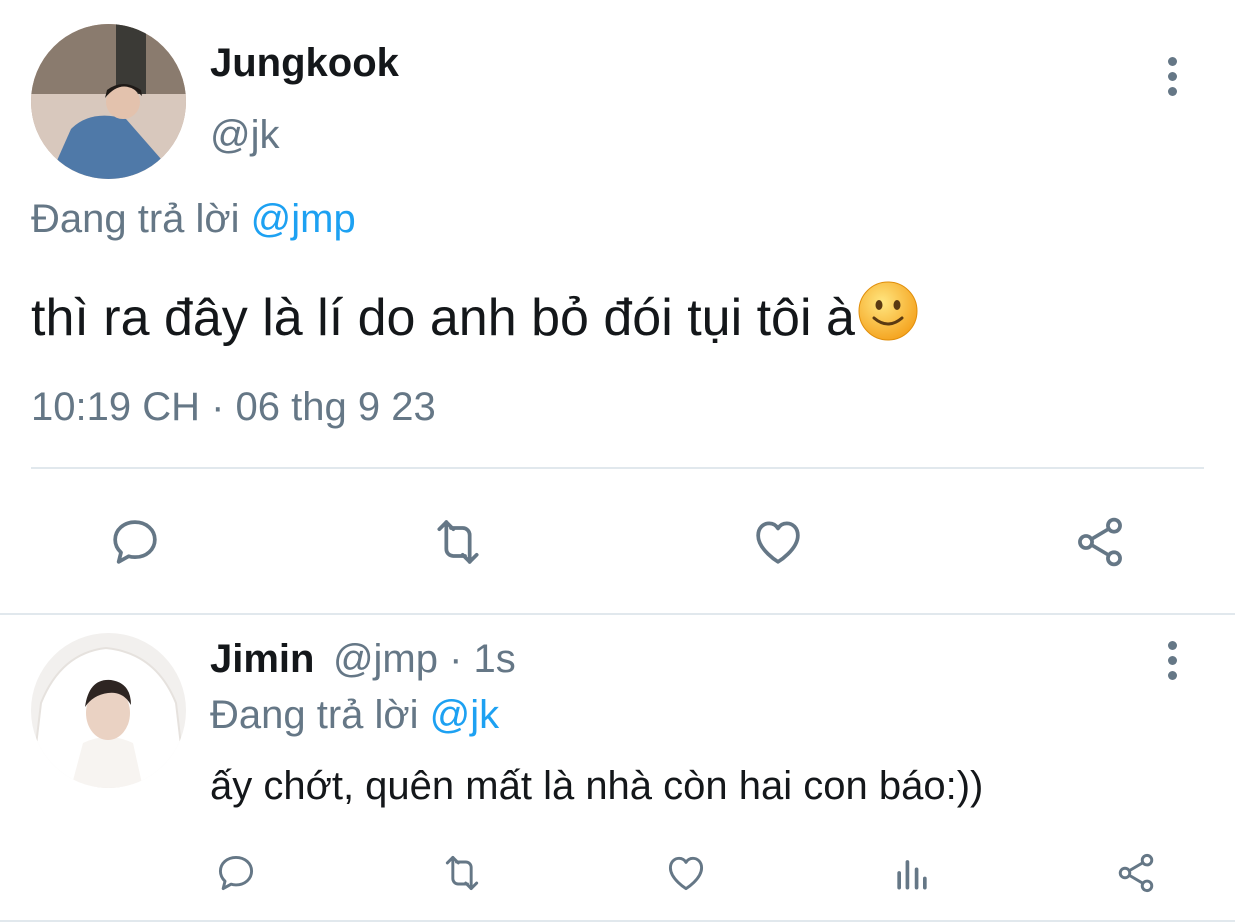  Describe the element at coordinates (233, 407) in the screenshot. I see `tweet-timestamp: 10:19 CH · 06 thg 9 23` at that location.